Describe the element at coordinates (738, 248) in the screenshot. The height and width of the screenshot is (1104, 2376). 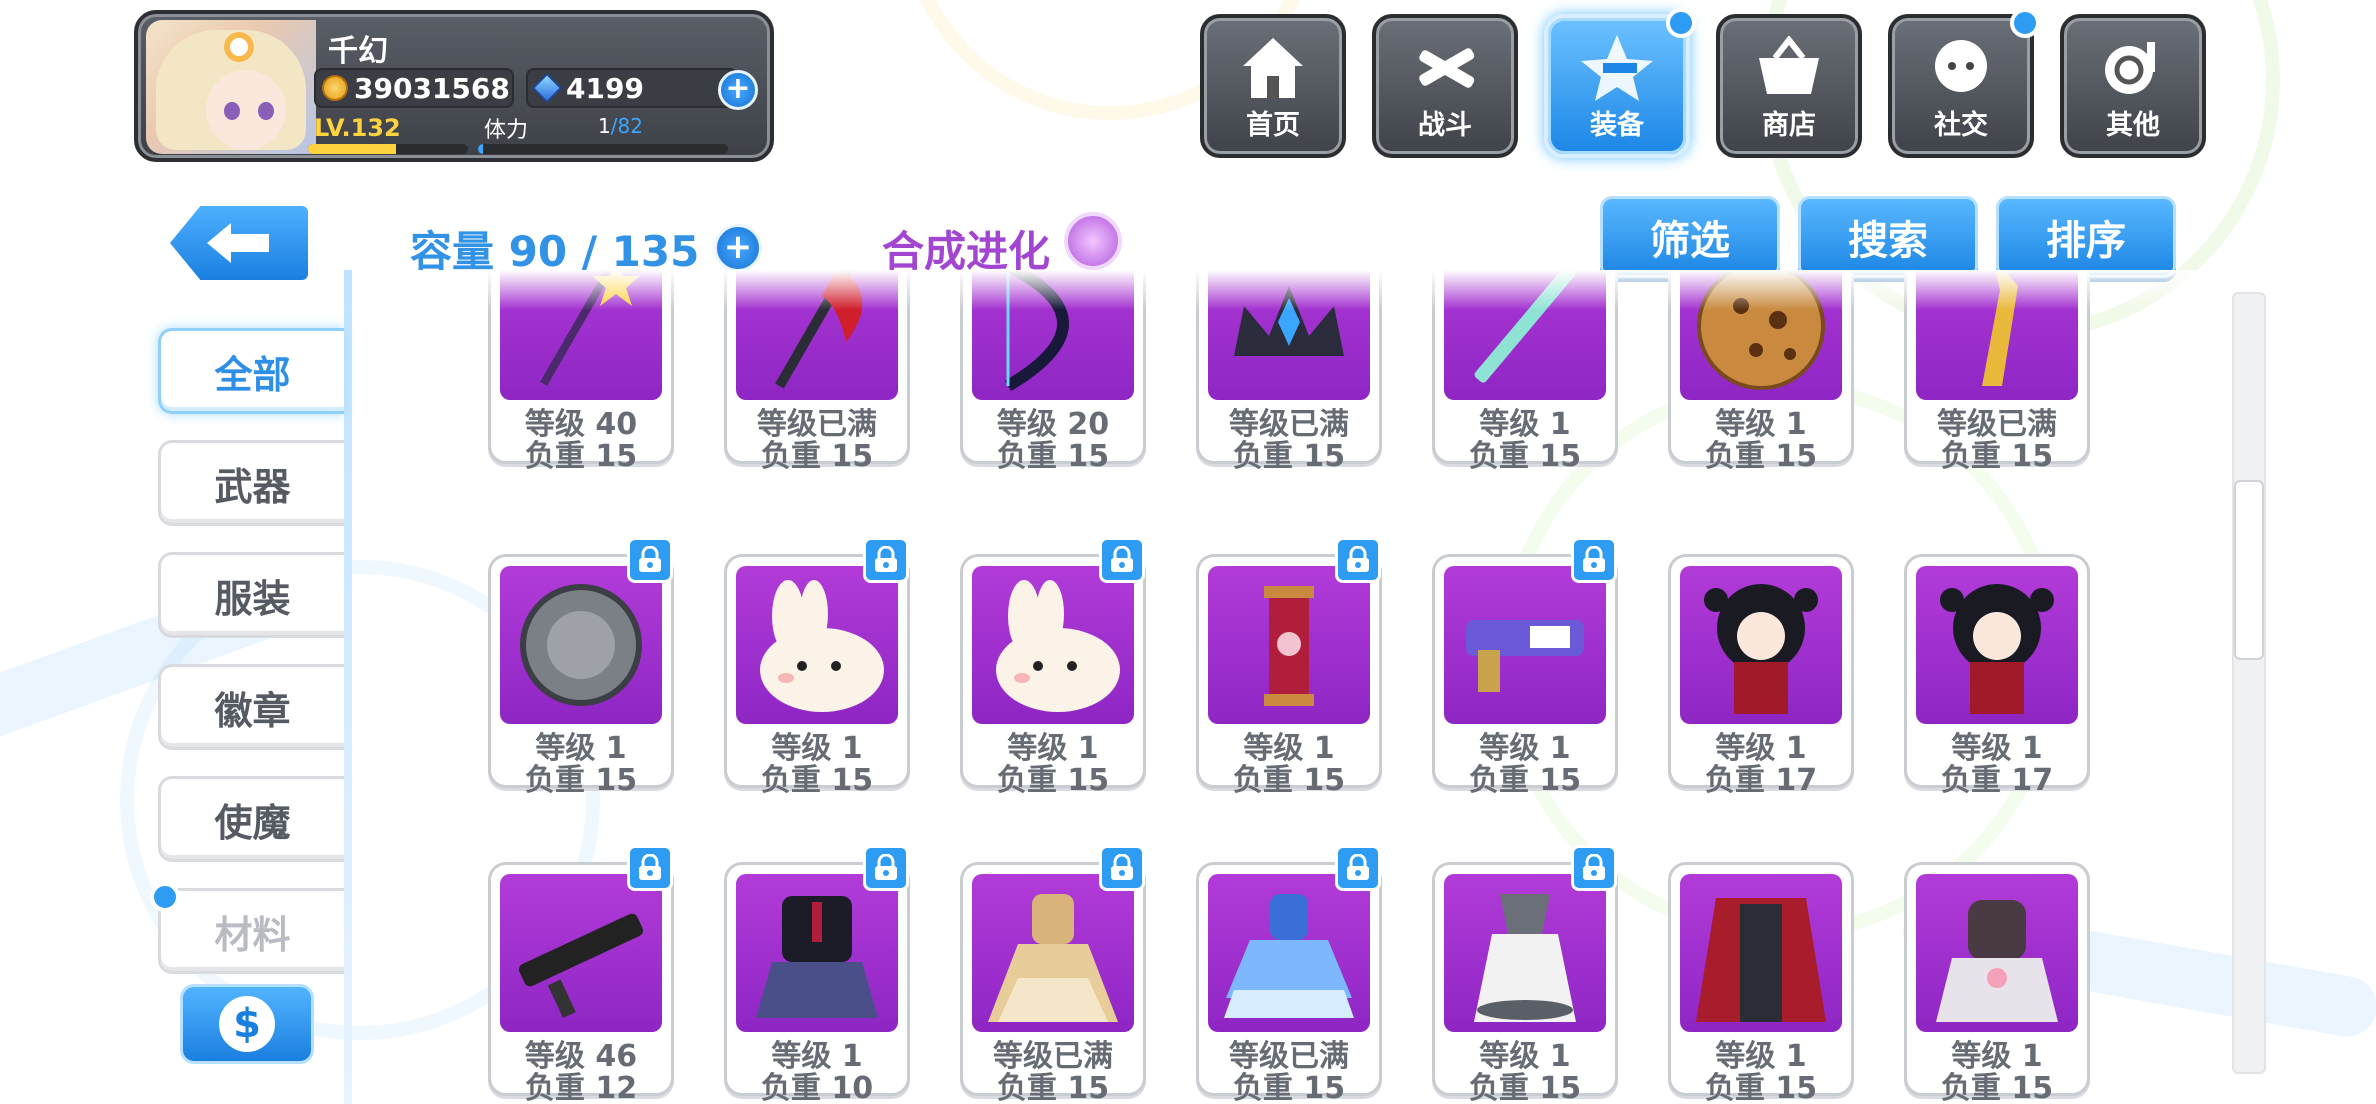
I see `expand-capacity-button: +` at that location.